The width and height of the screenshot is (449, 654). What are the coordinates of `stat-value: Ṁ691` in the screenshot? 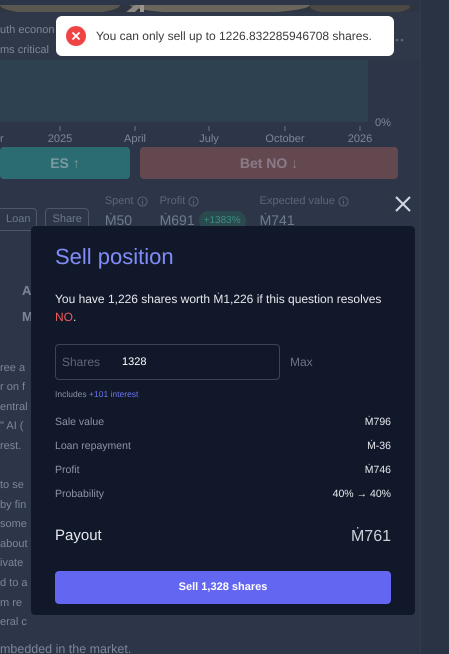 It's located at (177, 220).